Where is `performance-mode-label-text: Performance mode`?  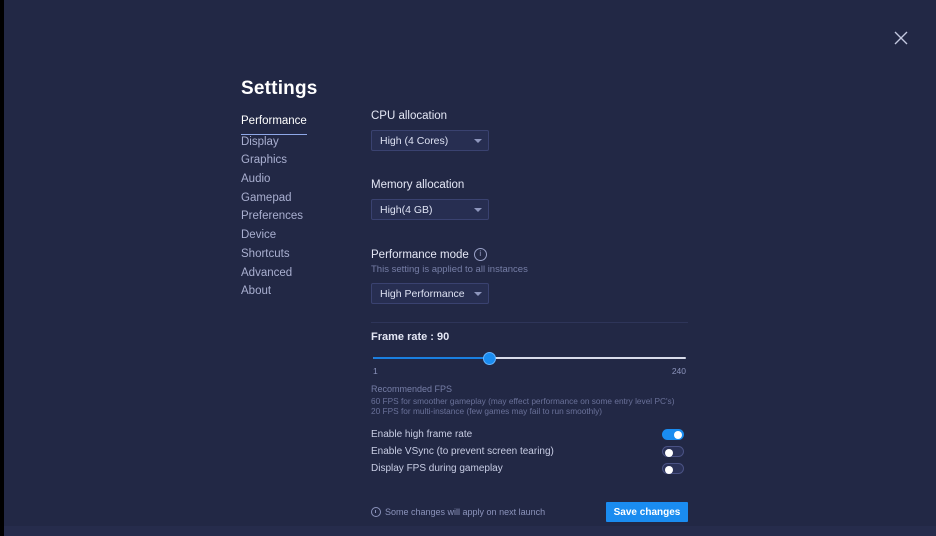 performance-mode-label-text: Performance mode is located at coordinates (420, 254).